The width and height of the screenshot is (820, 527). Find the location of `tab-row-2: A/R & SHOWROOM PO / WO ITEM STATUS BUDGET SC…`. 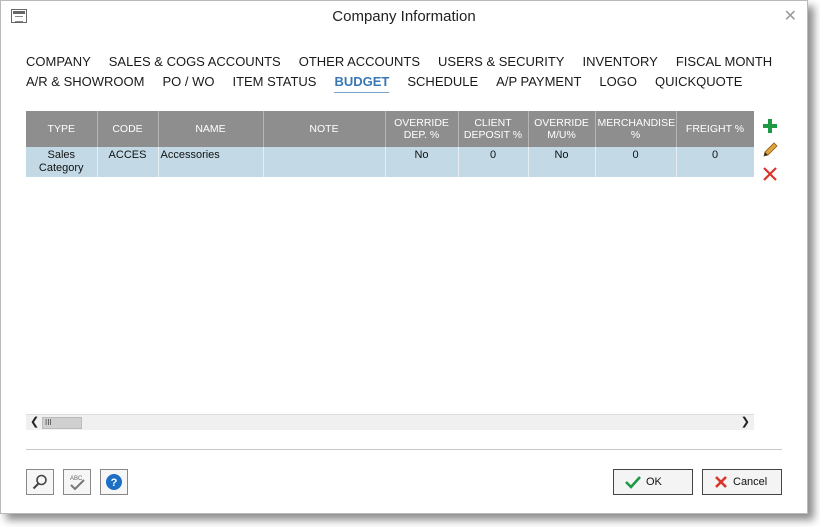

tab-row-2: A/R & SHOWROOM PO / WO ITEM STATUS BUDGET SC… is located at coordinates (406, 82).